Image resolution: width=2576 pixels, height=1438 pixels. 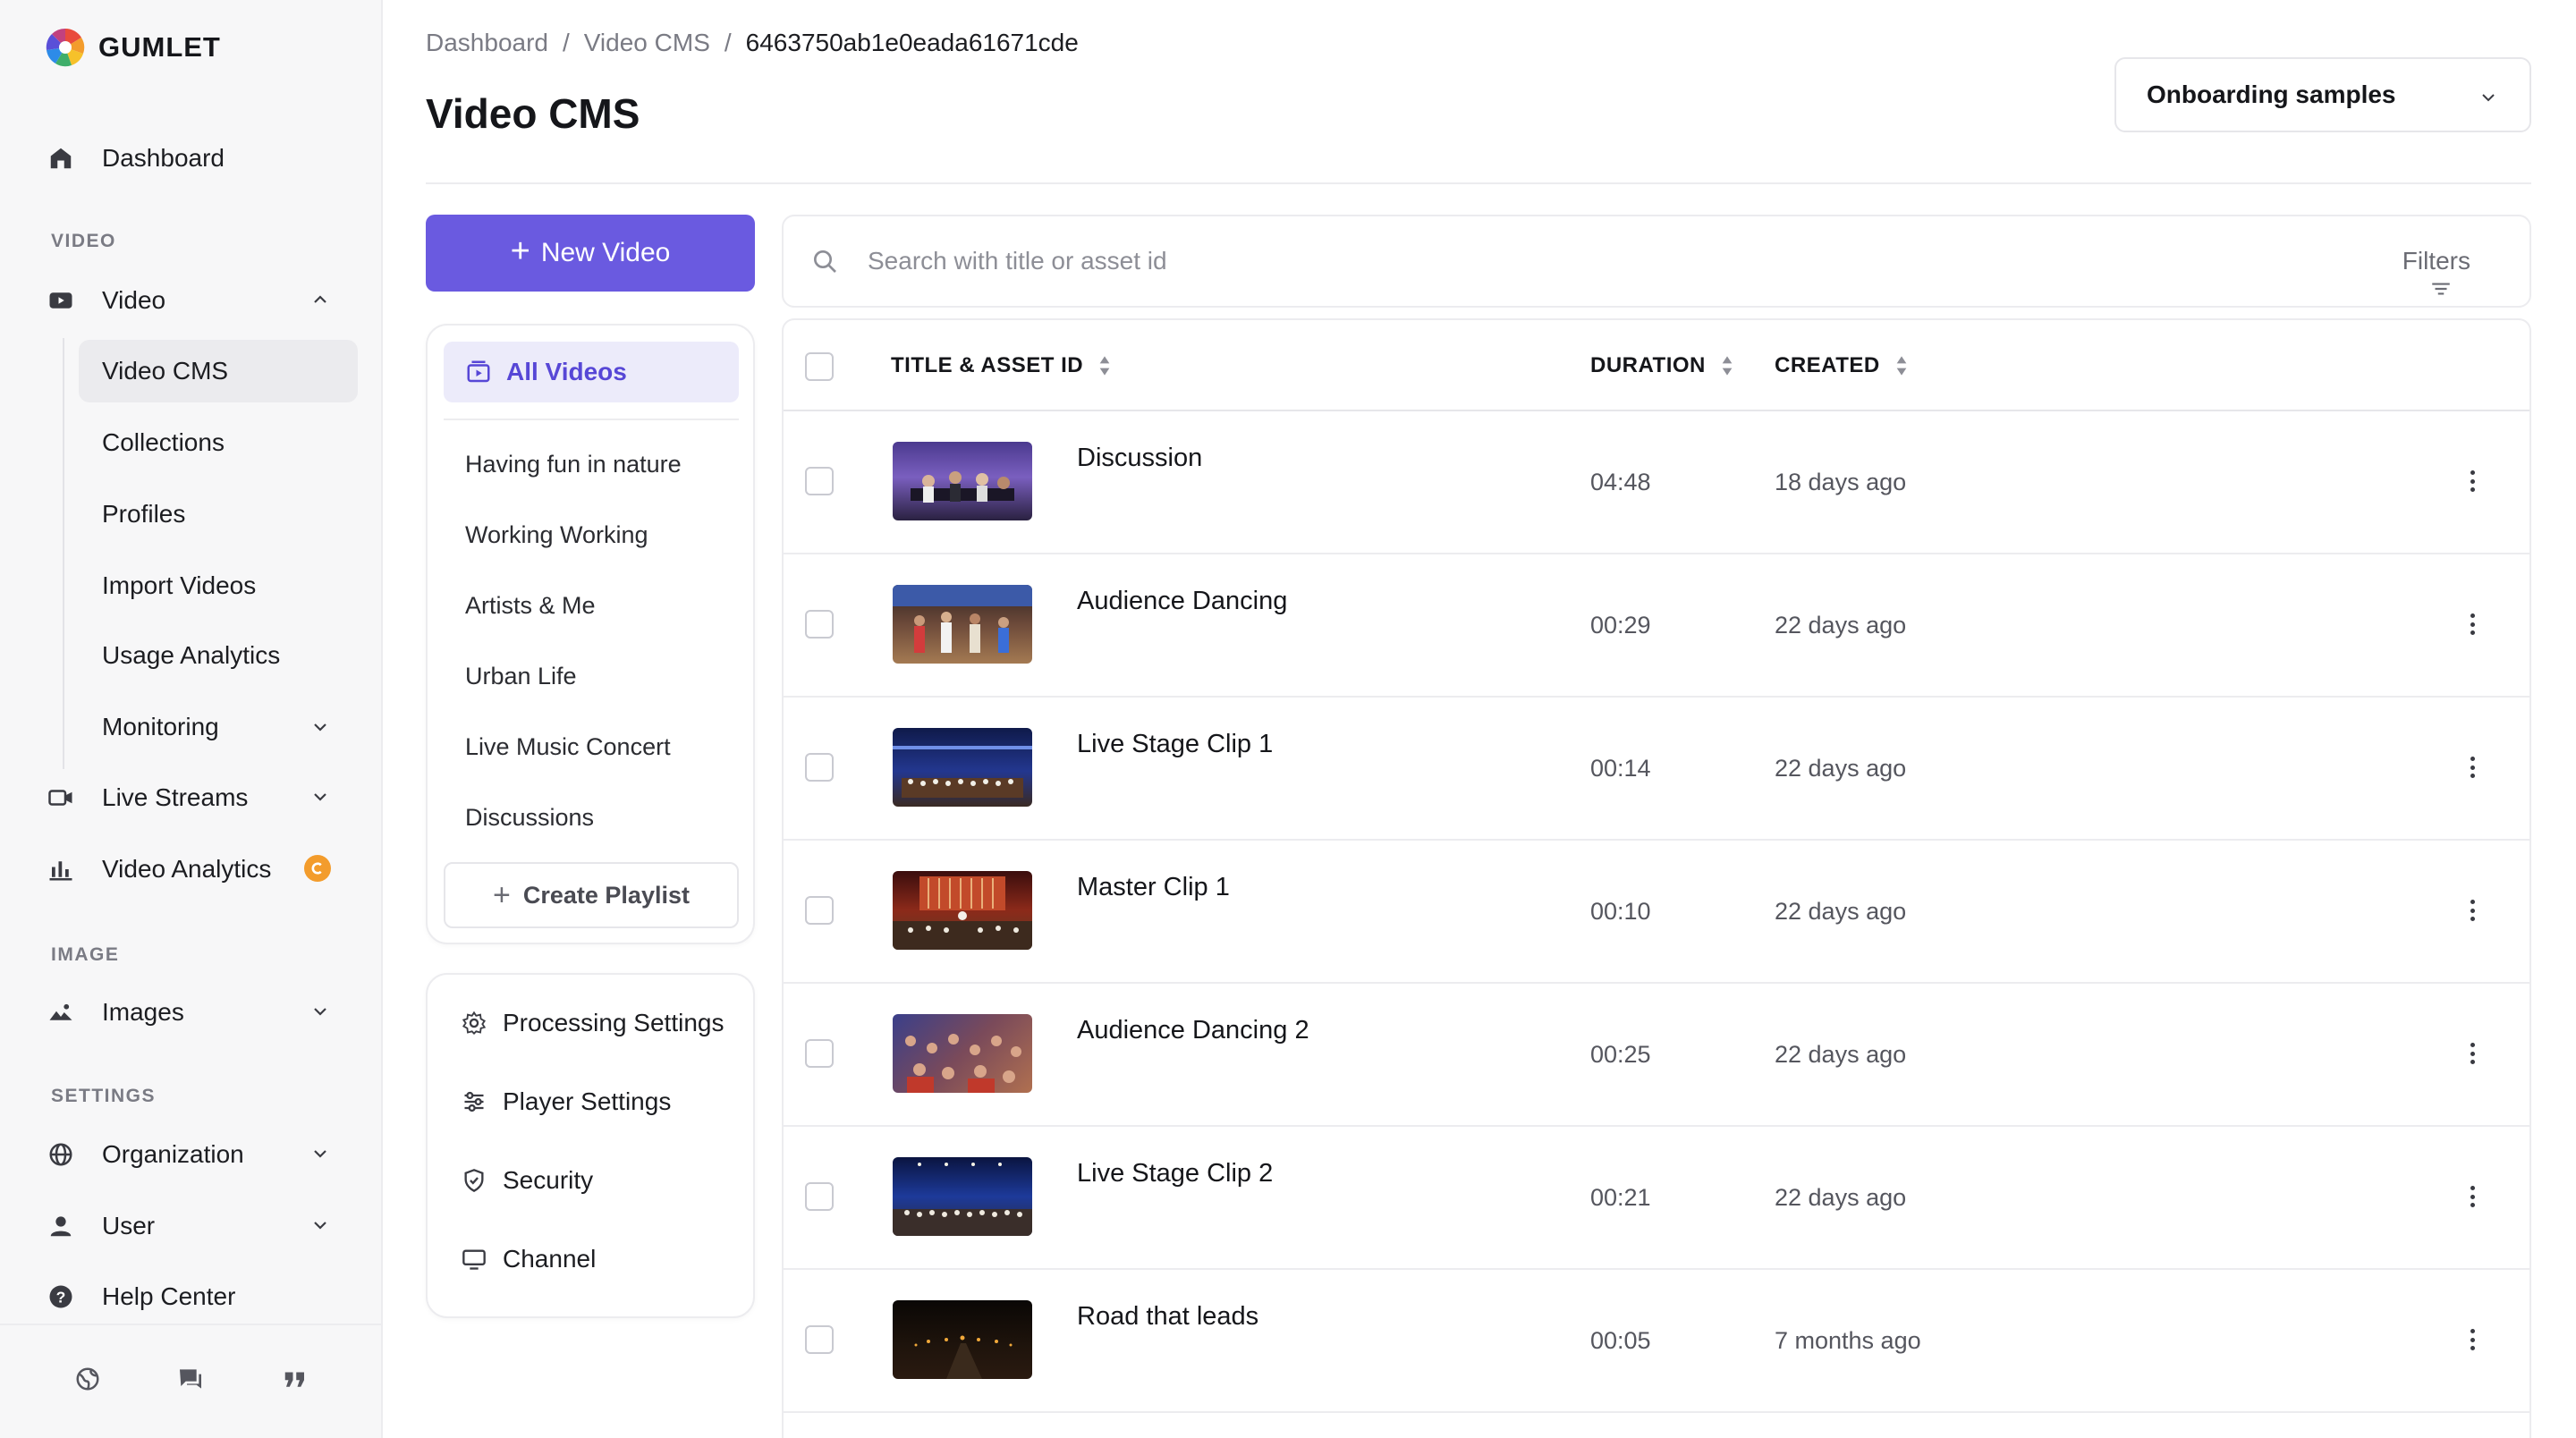 What do you see at coordinates (487, 43) in the screenshot?
I see `breadcrumb-link-dashboard: Dashboard` at bounding box center [487, 43].